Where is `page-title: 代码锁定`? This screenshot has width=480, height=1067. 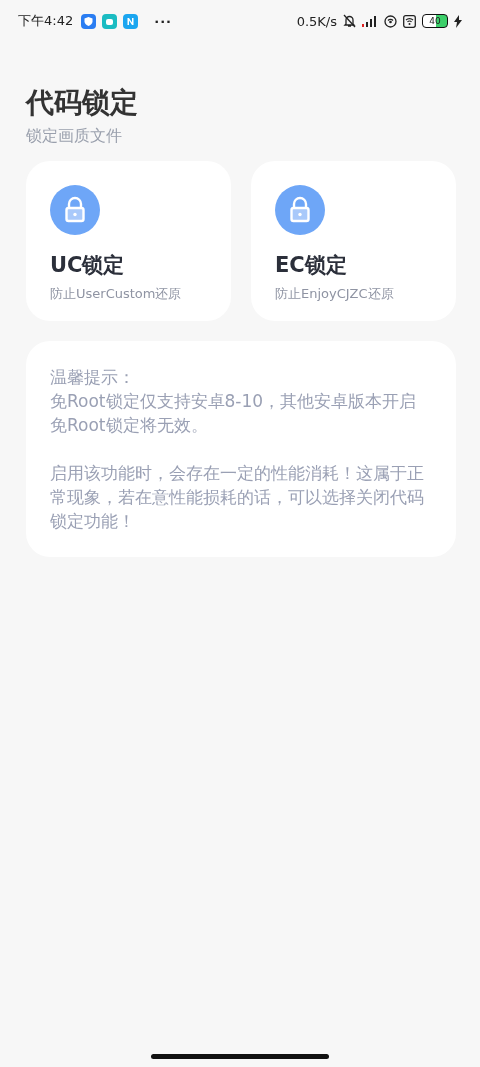
page-title: 代码锁定 is located at coordinates (82, 103).